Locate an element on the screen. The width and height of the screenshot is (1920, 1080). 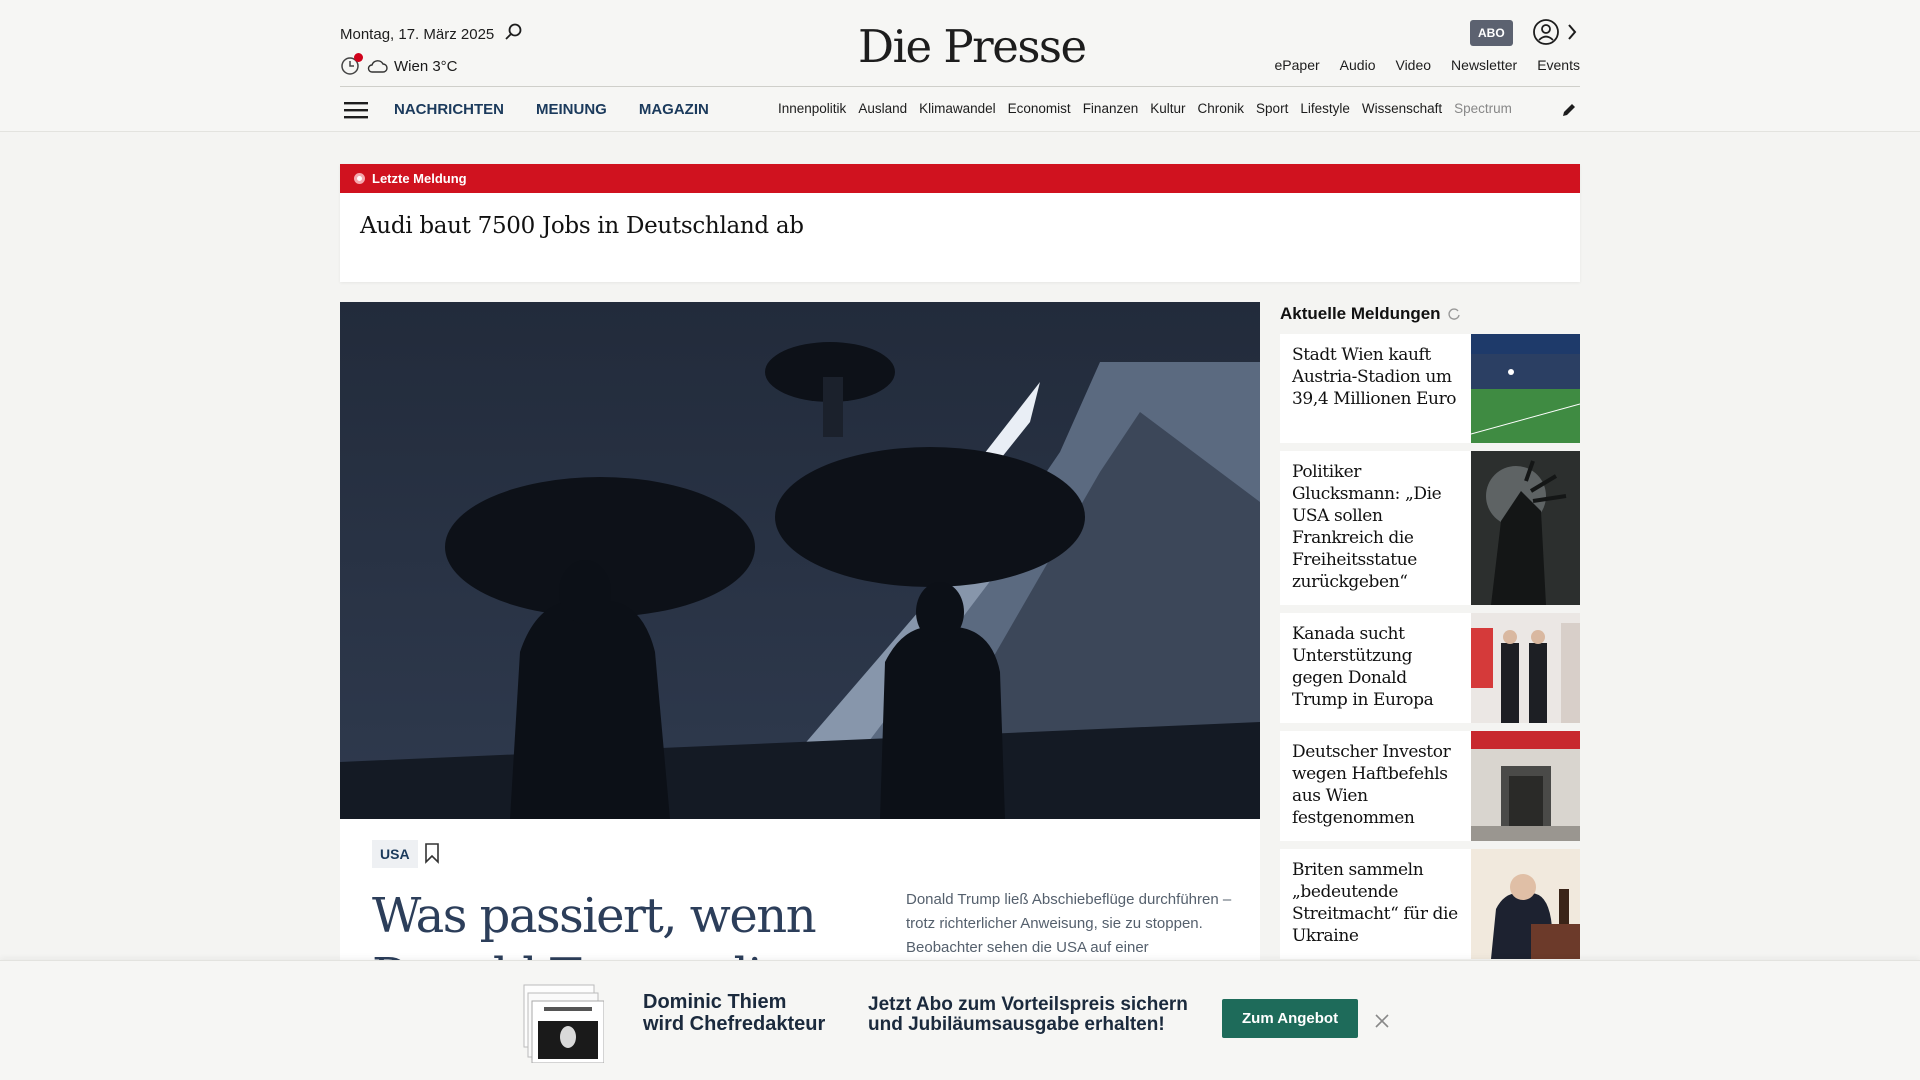
site-logo: Die Presse is located at coordinates (972, 46).